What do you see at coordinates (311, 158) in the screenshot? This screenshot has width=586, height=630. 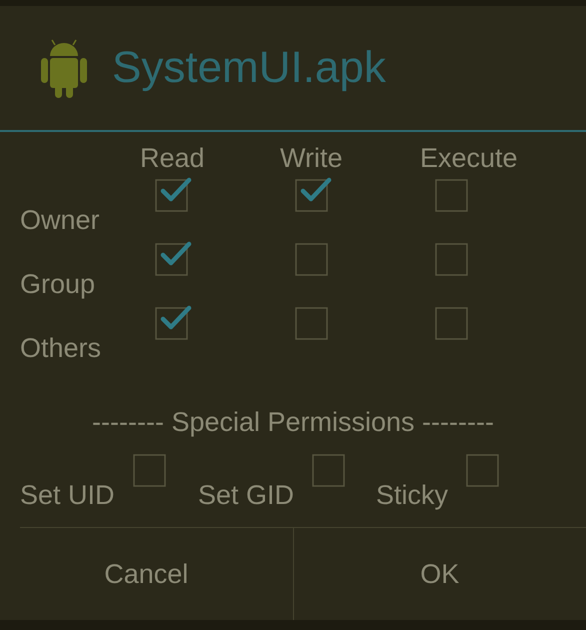 I see `column-header: Write` at bounding box center [311, 158].